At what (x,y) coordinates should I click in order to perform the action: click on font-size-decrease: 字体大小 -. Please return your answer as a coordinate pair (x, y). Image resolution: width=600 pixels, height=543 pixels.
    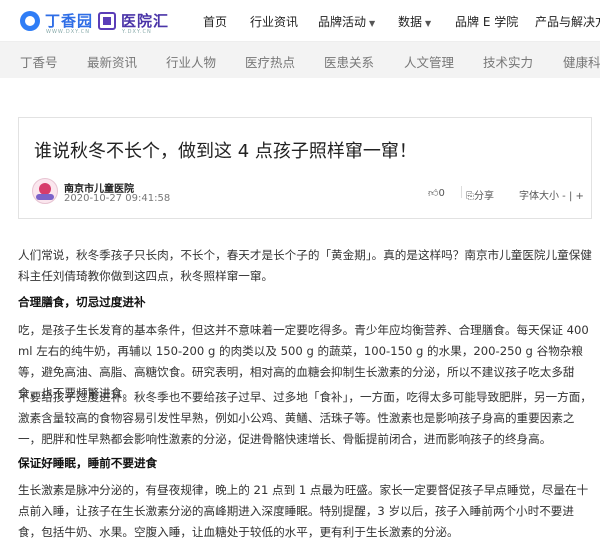
    Looking at the image, I should click on (542, 196).